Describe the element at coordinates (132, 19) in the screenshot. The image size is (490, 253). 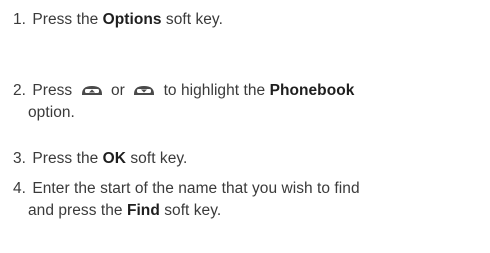
I see `step-keyword: Options` at that location.